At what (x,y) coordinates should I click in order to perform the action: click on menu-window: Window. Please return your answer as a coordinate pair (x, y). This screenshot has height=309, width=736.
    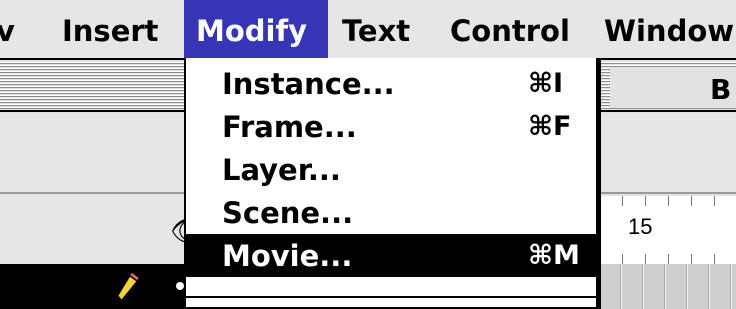
    Looking at the image, I should click on (664, 29).